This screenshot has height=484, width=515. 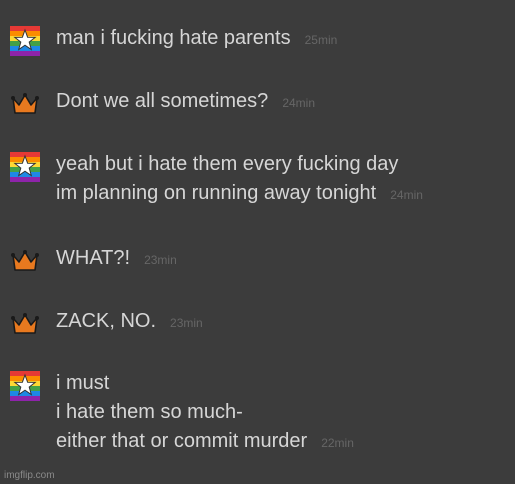 What do you see at coordinates (29, 475) in the screenshot?
I see `watermark: imgflip.com` at bounding box center [29, 475].